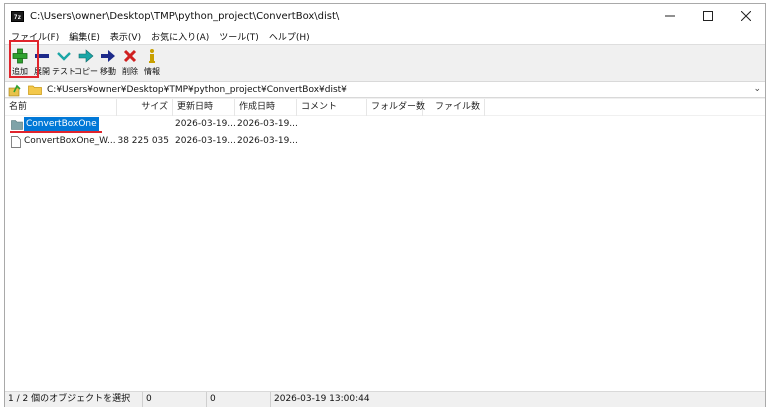 The height and width of the screenshot is (410, 770). Describe the element at coordinates (757, 89) in the screenshot. I see `address-dropdown-icon: ⌄` at that location.